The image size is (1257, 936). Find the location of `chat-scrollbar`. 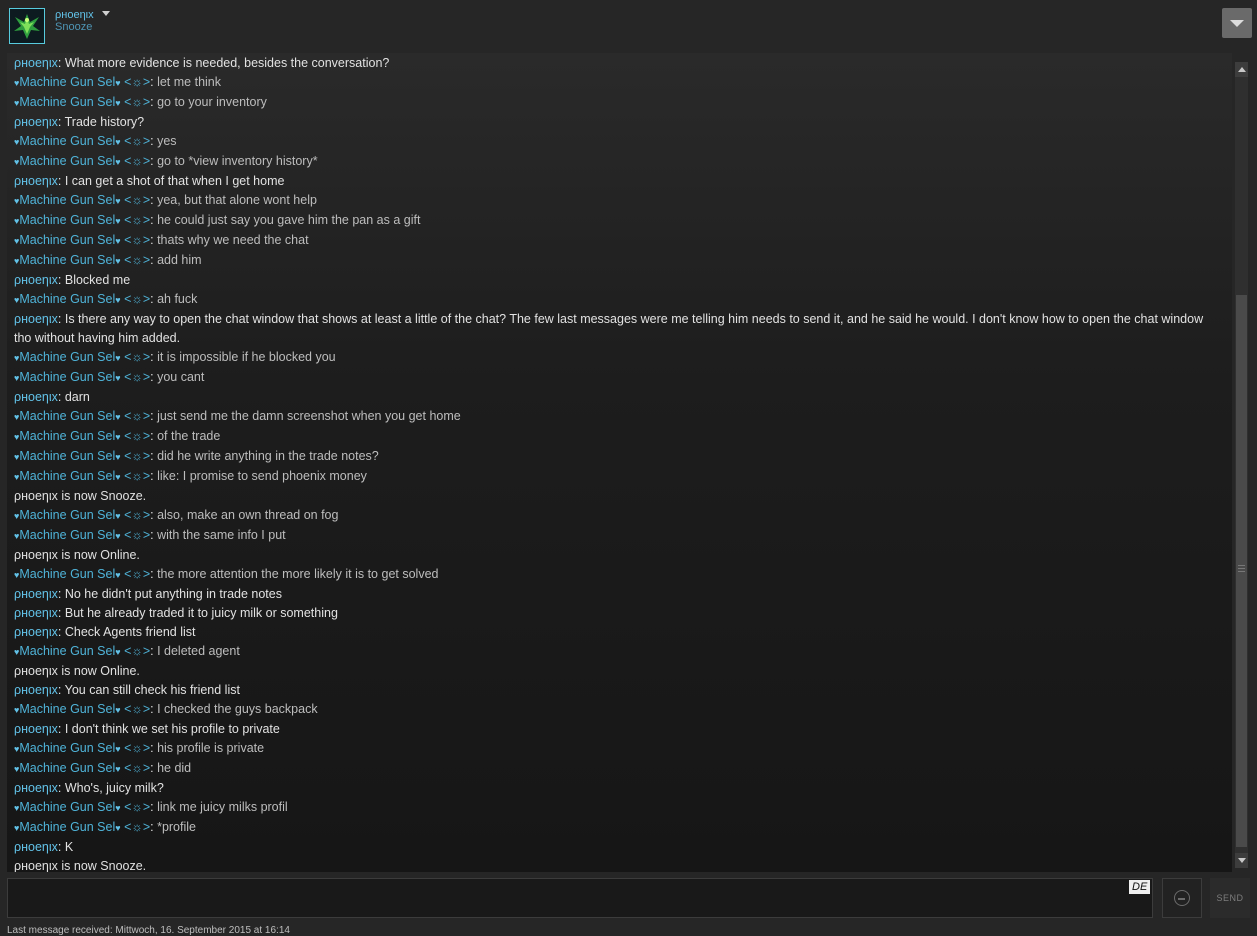

chat-scrollbar is located at coordinates (1241, 465).